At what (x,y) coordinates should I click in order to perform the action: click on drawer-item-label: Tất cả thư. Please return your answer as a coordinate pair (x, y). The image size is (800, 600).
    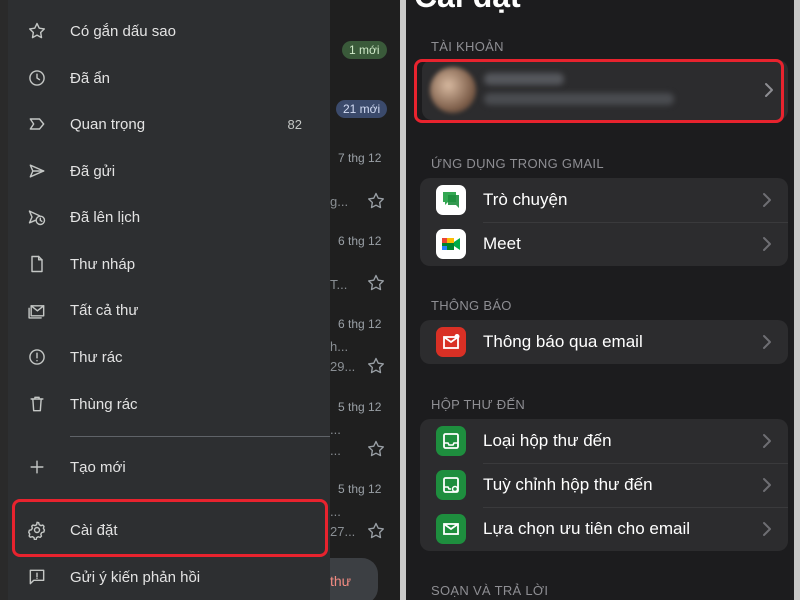
    Looking at the image, I should click on (104, 310).